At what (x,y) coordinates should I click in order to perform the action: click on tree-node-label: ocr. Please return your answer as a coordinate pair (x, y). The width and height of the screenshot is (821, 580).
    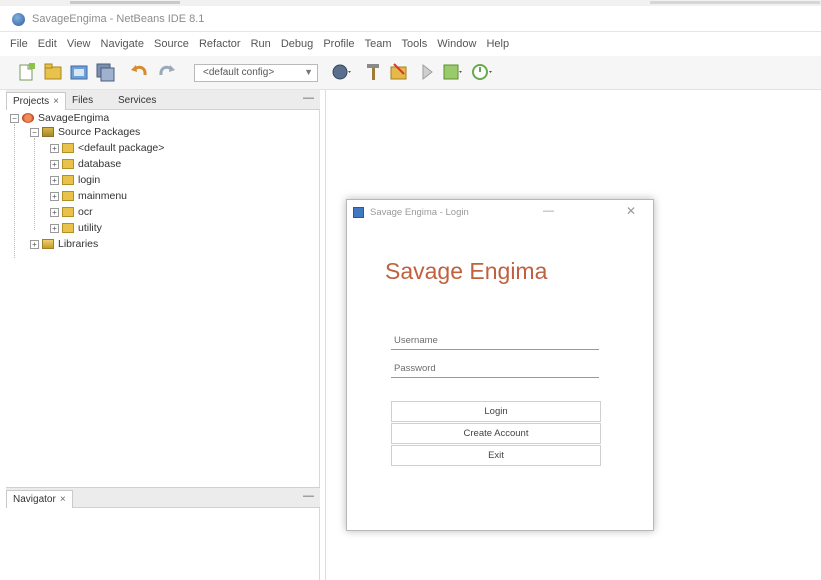
    Looking at the image, I should click on (85, 212).